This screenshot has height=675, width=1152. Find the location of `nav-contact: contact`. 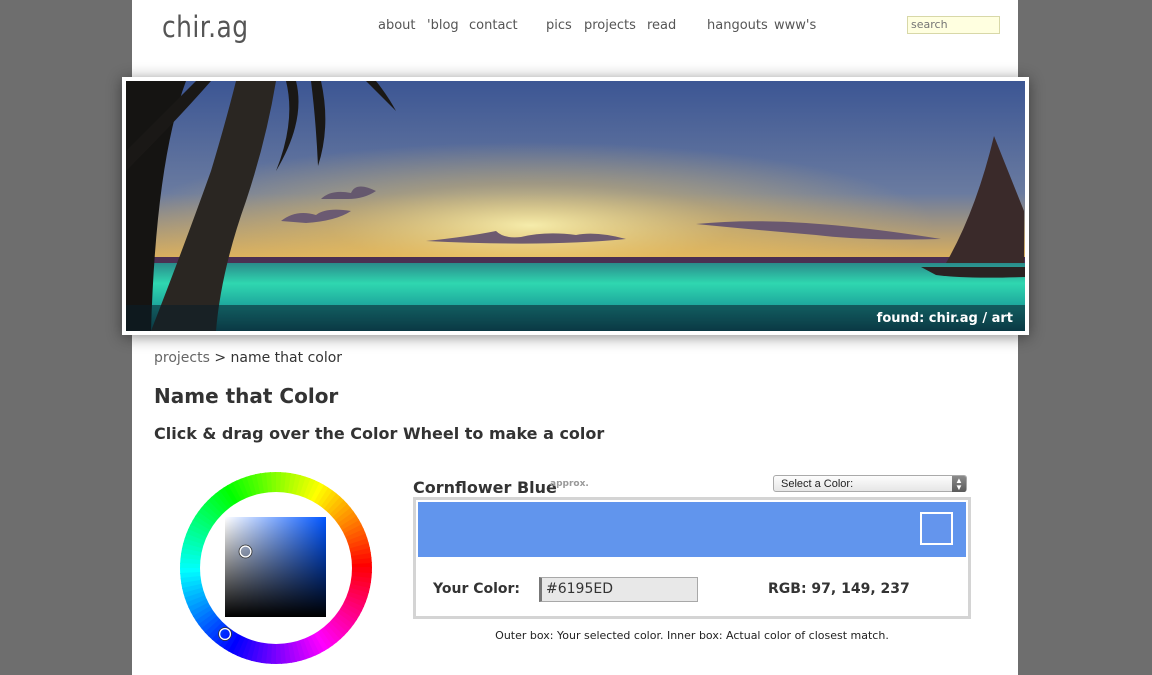

nav-contact: contact is located at coordinates (493, 25).